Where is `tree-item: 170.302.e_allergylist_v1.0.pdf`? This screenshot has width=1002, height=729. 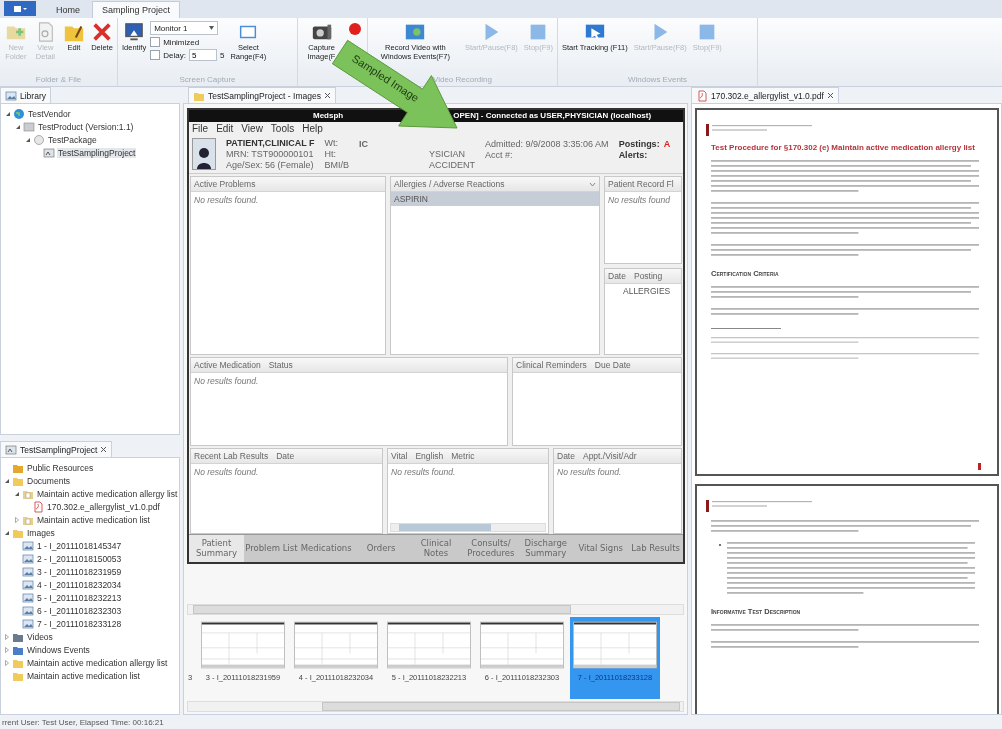 tree-item: 170.302.e_allergylist_v1.0.pdf is located at coordinates (103, 506).